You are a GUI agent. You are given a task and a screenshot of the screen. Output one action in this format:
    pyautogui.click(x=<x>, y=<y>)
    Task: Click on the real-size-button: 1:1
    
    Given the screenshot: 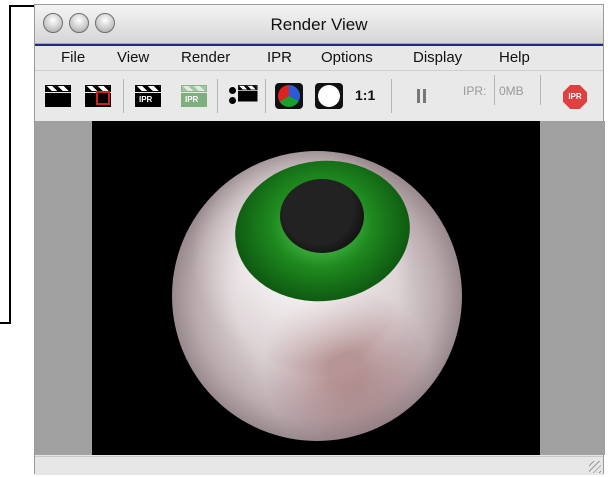 What is the action you would take?
    pyautogui.click(x=365, y=96)
    